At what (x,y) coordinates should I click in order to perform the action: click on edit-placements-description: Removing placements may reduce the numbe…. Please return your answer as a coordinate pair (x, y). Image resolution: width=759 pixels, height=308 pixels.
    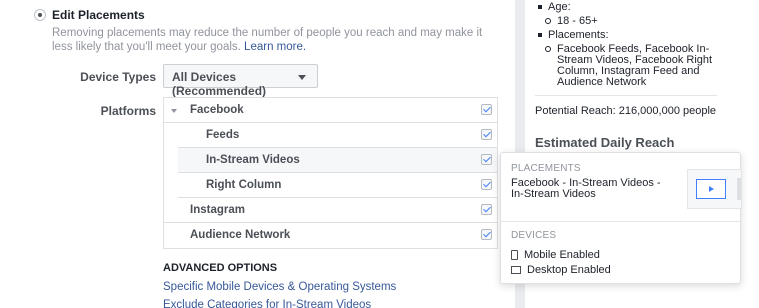
    Looking at the image, I should click on (272, 40).